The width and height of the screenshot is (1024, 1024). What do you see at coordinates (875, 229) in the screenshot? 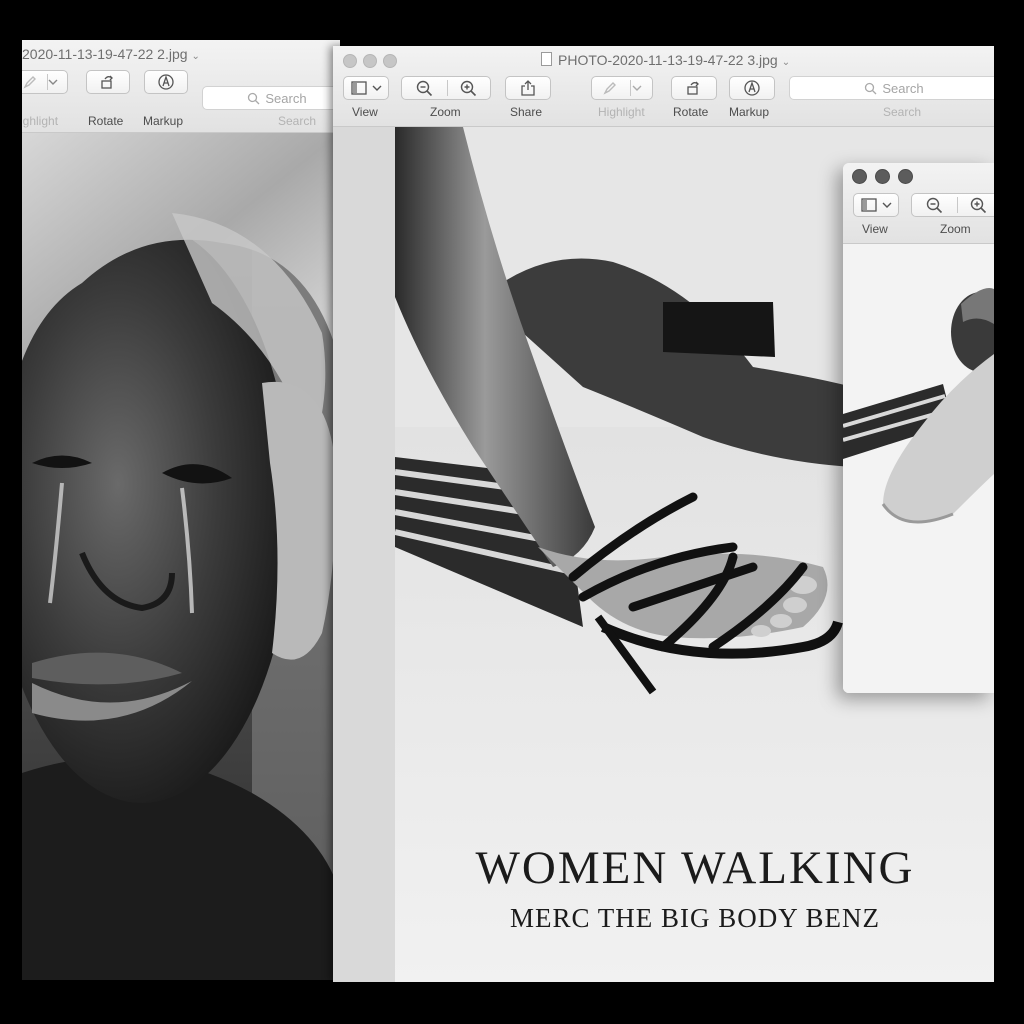
I see `view-label-small: View` at bounding box center [875, 229].